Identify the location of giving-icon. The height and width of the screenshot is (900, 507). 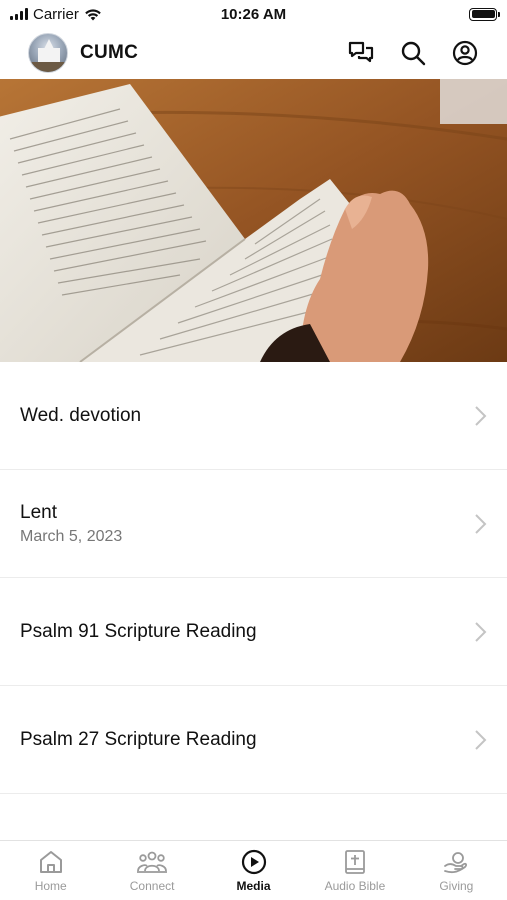
(456, 863).